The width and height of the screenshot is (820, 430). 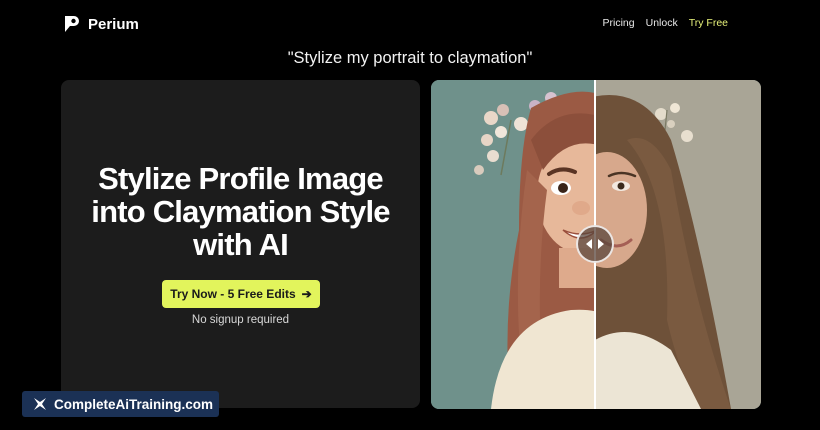 I want to click on watermark-text: CompleteAiTraining.com, so click(x=134, y=404).